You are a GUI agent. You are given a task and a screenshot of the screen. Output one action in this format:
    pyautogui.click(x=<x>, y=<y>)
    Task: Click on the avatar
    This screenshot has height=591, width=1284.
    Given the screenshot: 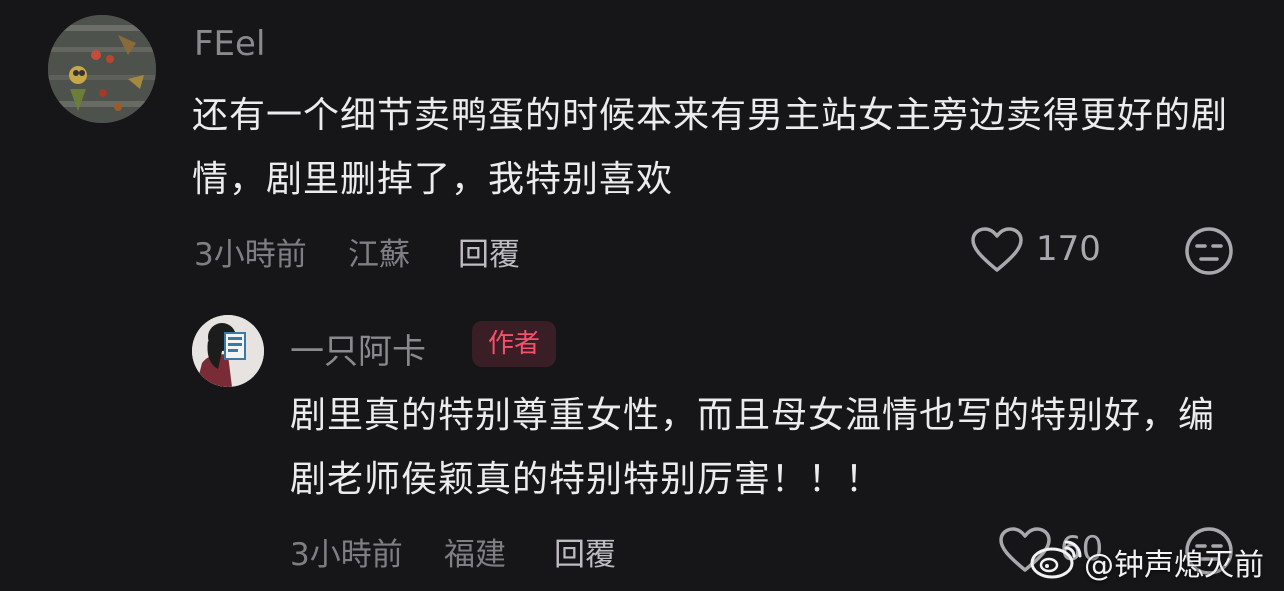 What is the action you would take?
    pyautogui.click(x=102, y=69)
    